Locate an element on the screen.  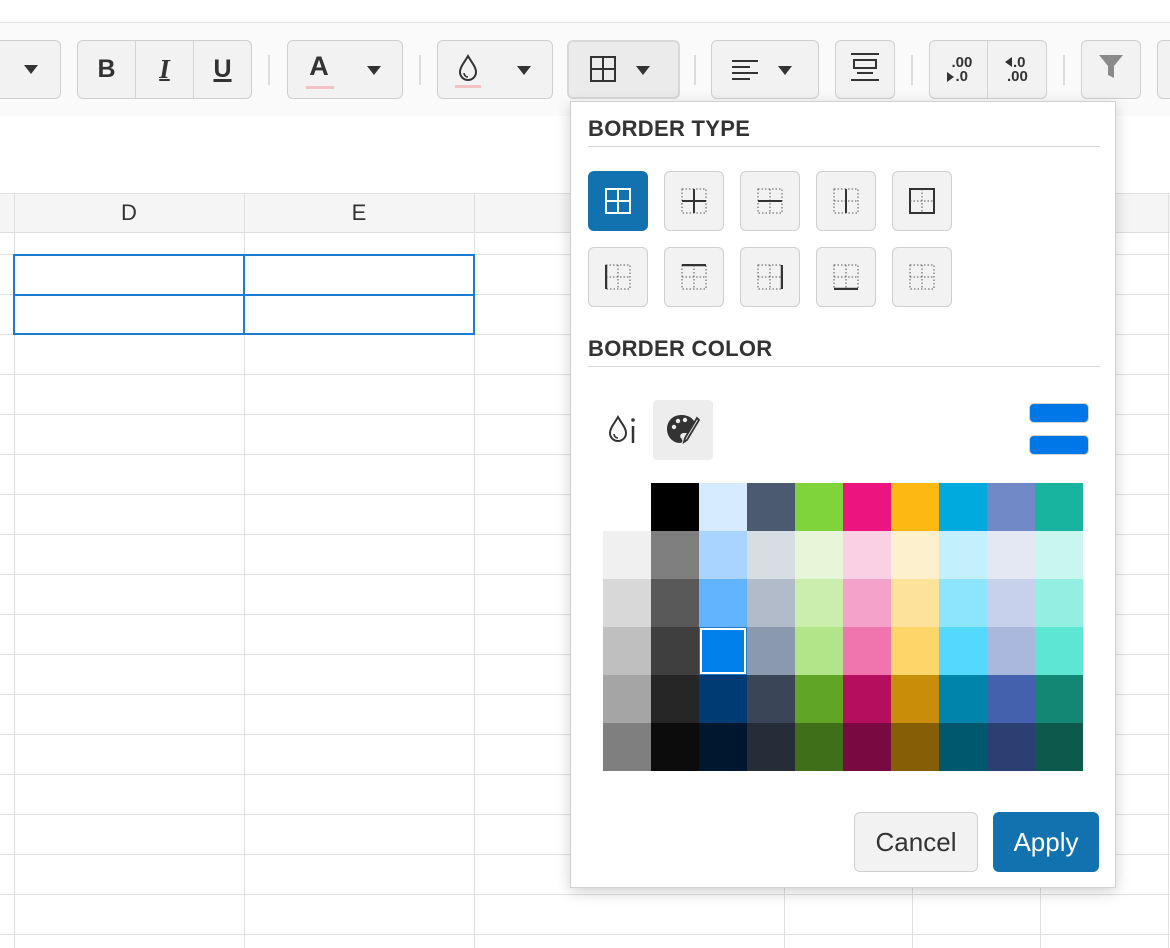
decimal-group: .00 .0 .0 .00 is located at coordinates (988, 69).